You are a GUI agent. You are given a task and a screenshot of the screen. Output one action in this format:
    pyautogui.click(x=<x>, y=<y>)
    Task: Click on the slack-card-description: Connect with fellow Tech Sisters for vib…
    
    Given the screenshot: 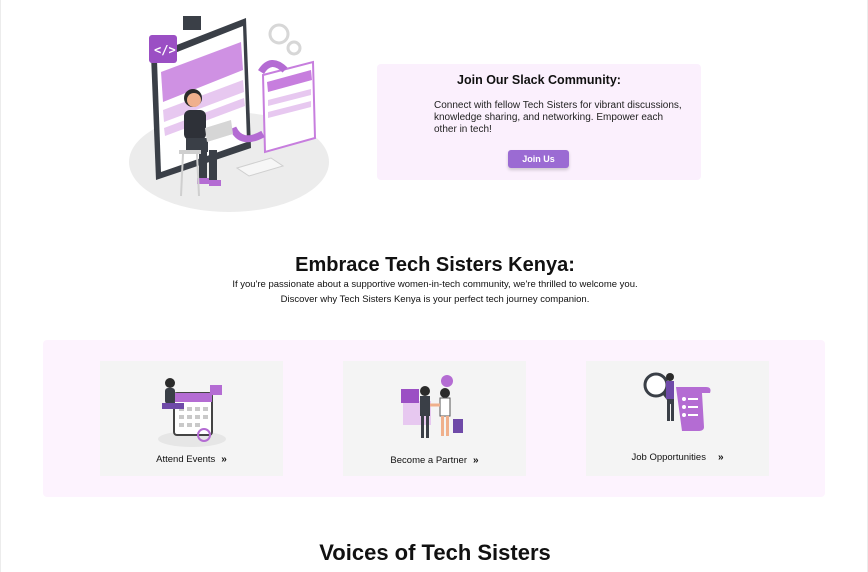 What is the action you would take?
    pyautogui.click(x=558, y=117)
    